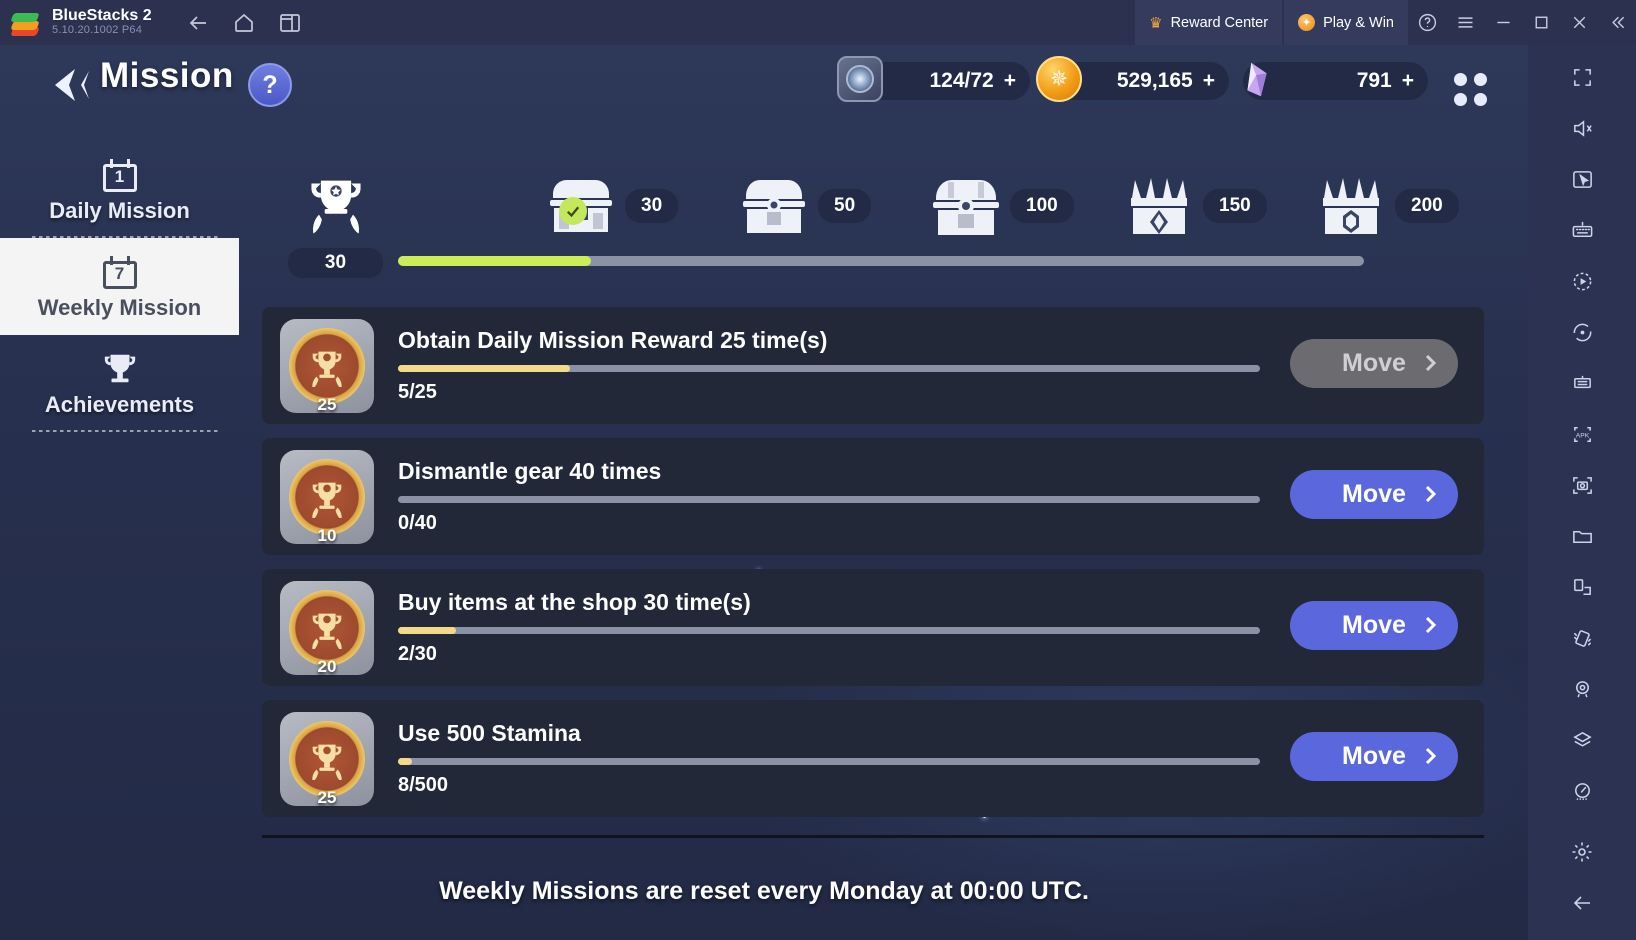 The width and height of the screenshot is (1636, 940). I want to click on mute-icon, so click(1582, 128).